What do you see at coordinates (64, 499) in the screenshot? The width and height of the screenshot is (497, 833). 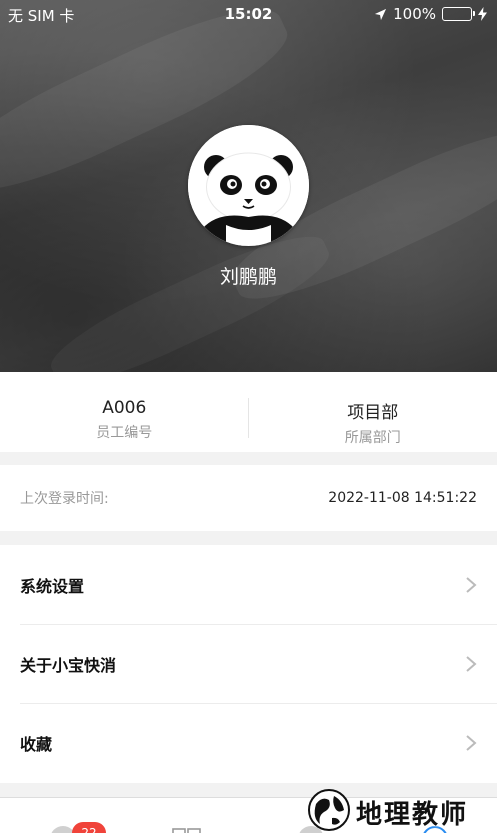 I see `last-login-label: 上次登录时间:` at bounding box center [64, 499].